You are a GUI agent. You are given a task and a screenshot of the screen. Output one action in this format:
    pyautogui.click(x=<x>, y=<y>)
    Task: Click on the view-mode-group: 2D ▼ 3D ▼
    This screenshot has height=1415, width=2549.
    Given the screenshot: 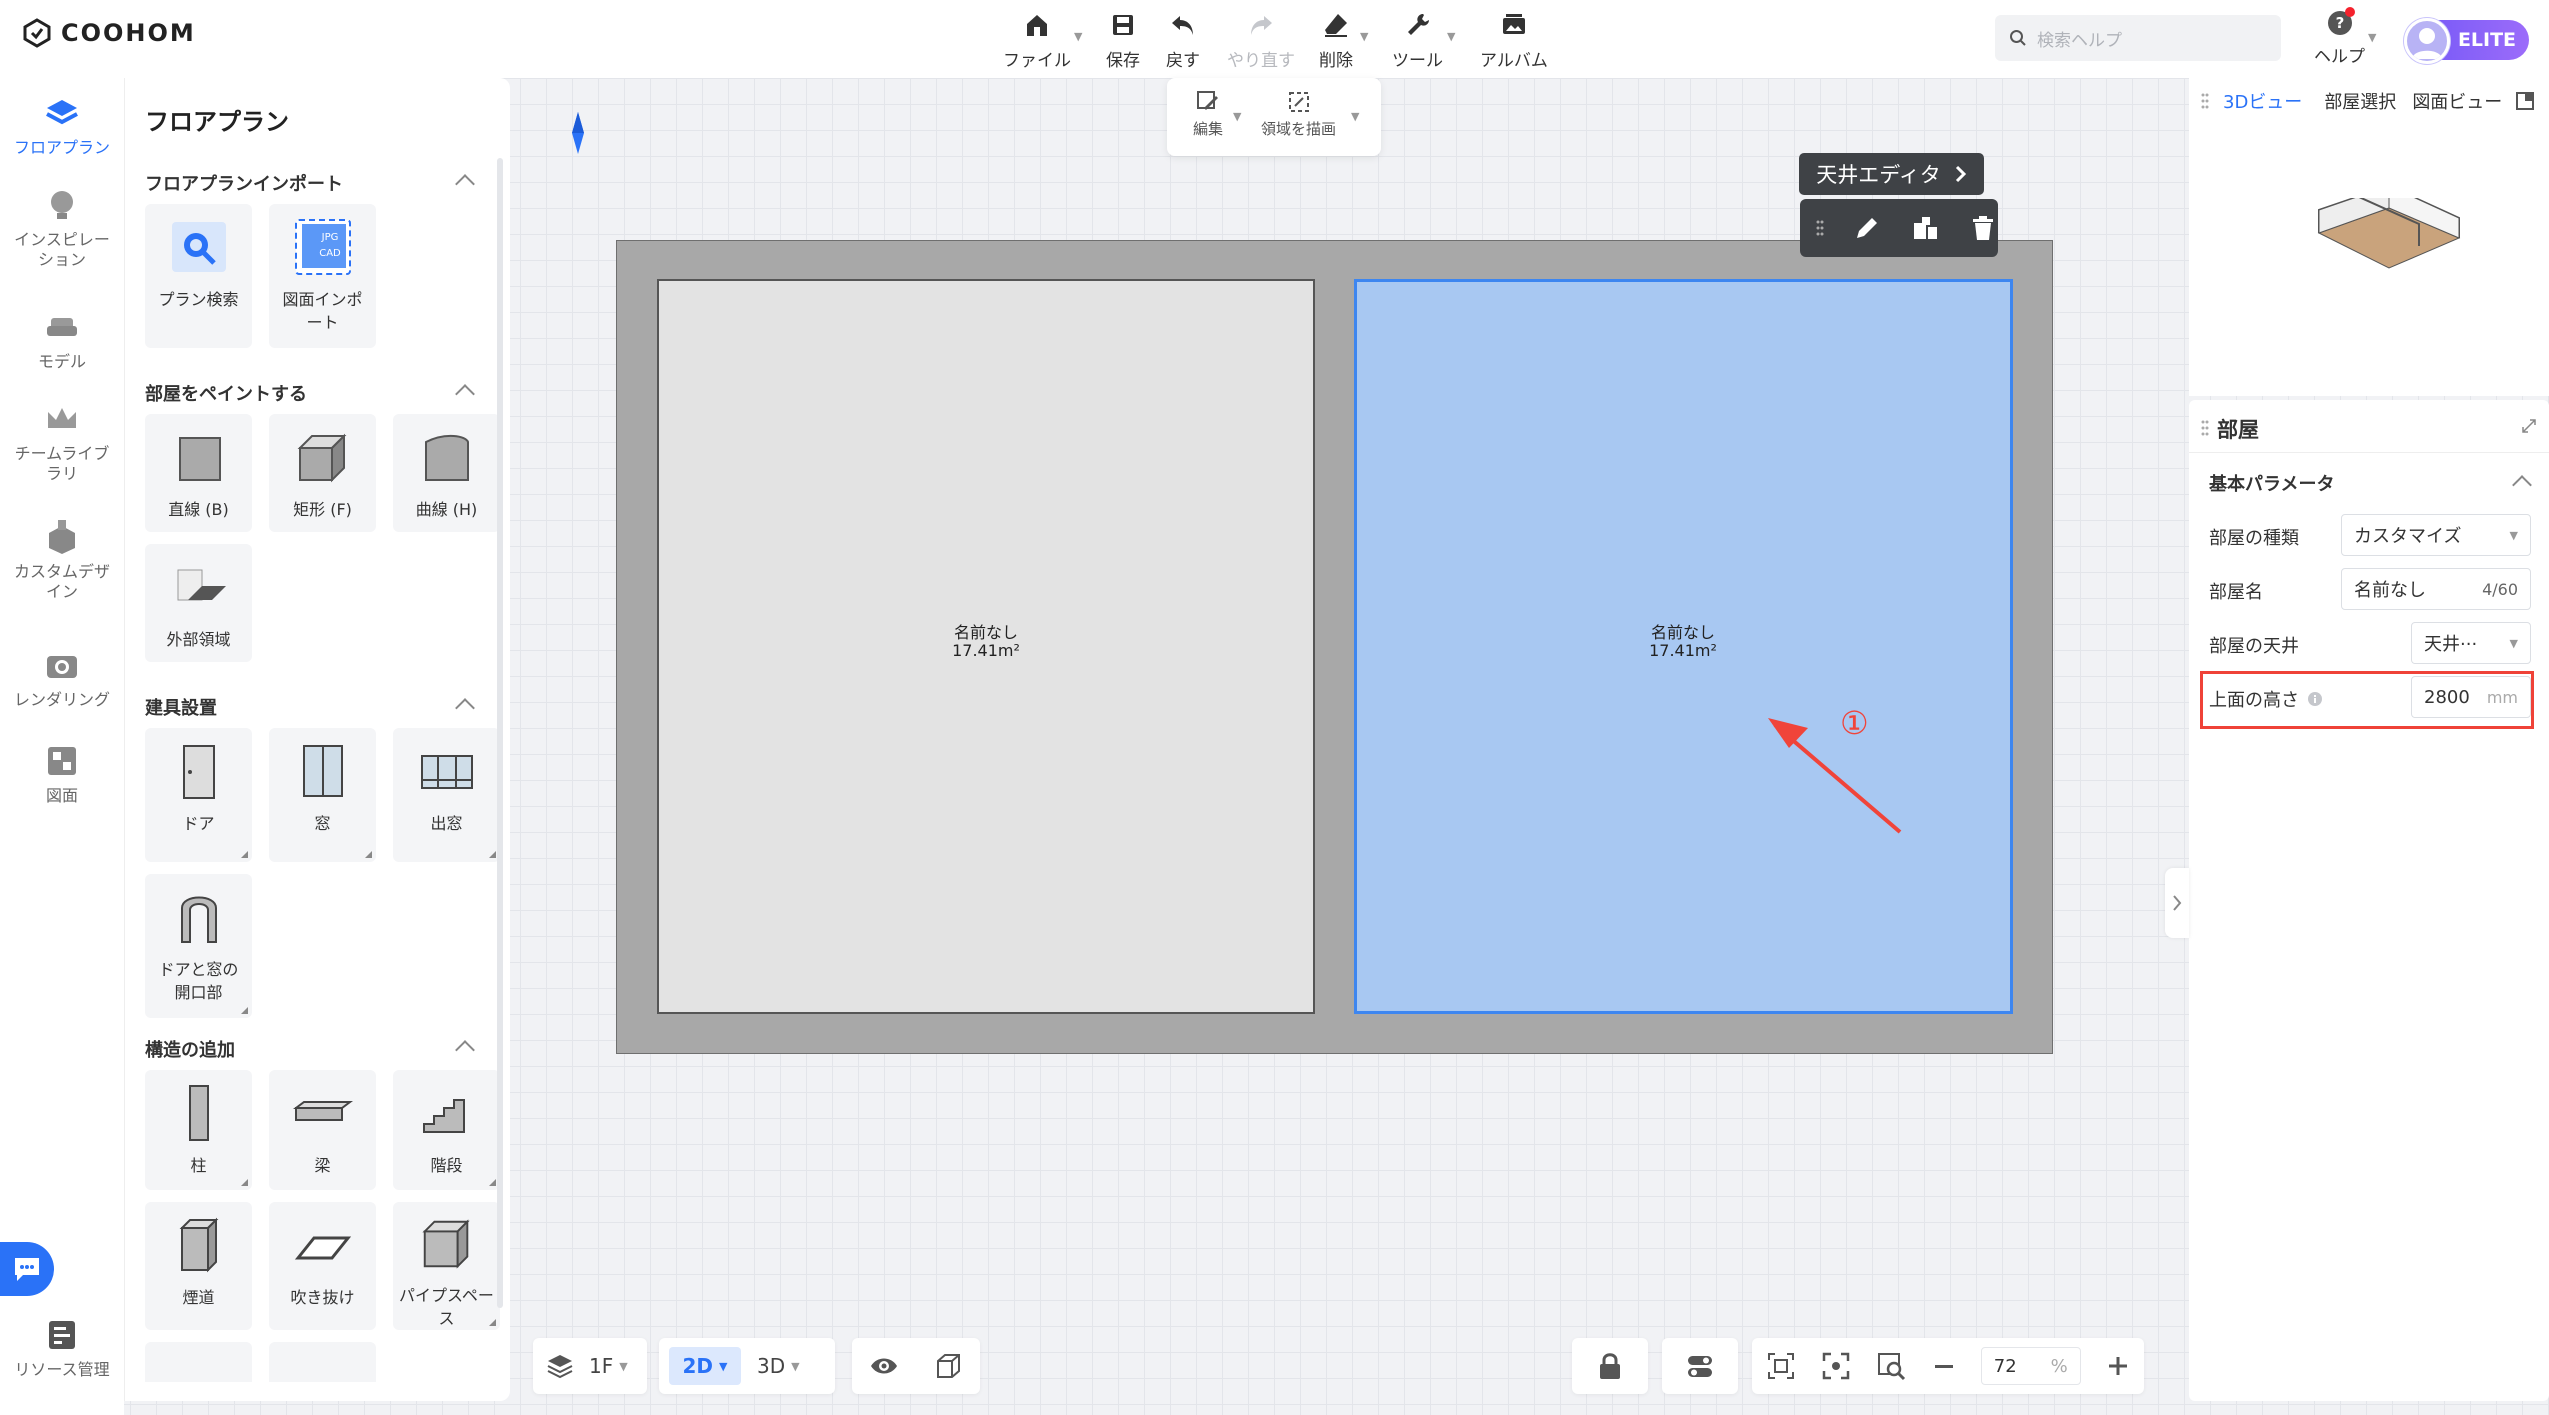 What is the action you would take?
    pyautogui.click(x=747, y=1366)
    